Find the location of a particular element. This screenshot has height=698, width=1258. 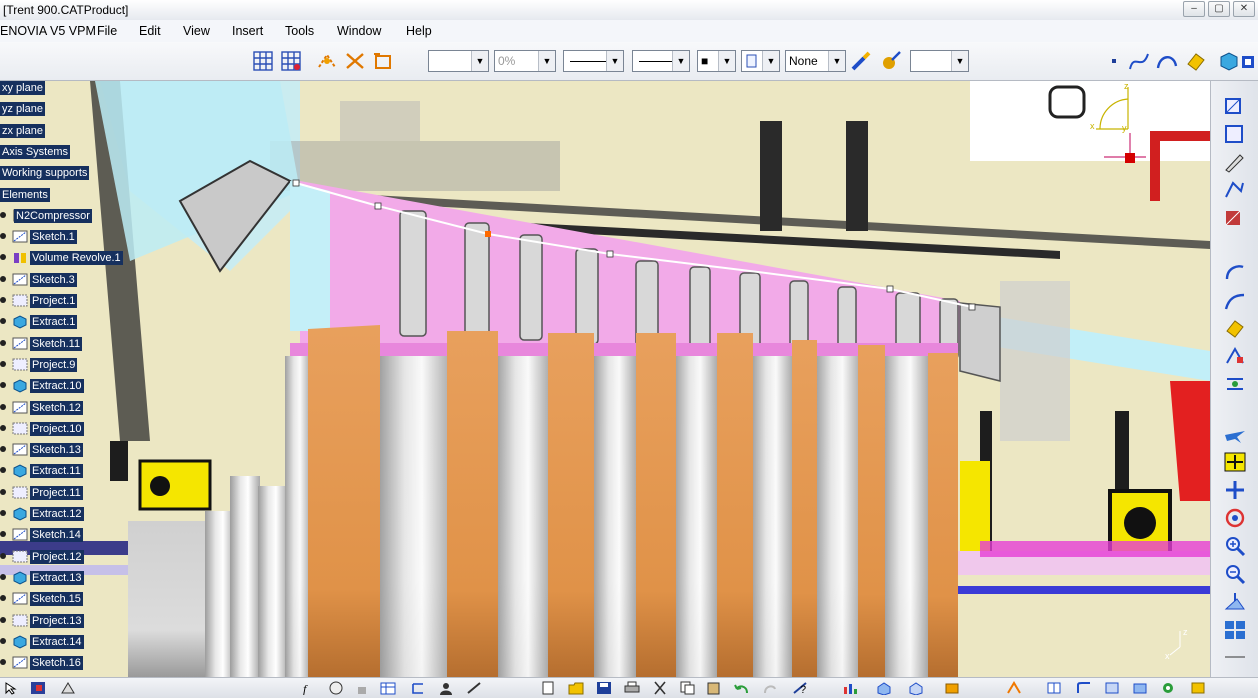

operation-icon is located at coordinates (1235, 218).